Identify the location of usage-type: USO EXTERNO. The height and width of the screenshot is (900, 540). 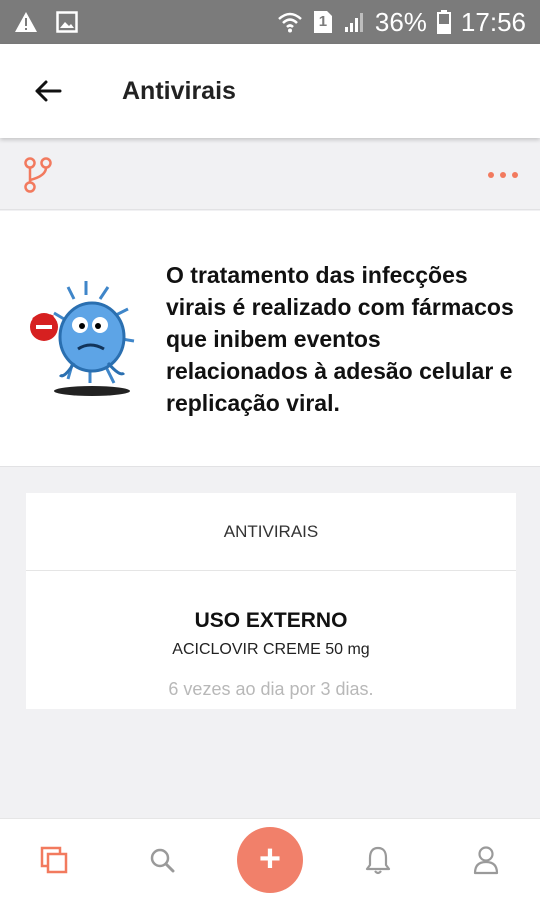
(271, 620).